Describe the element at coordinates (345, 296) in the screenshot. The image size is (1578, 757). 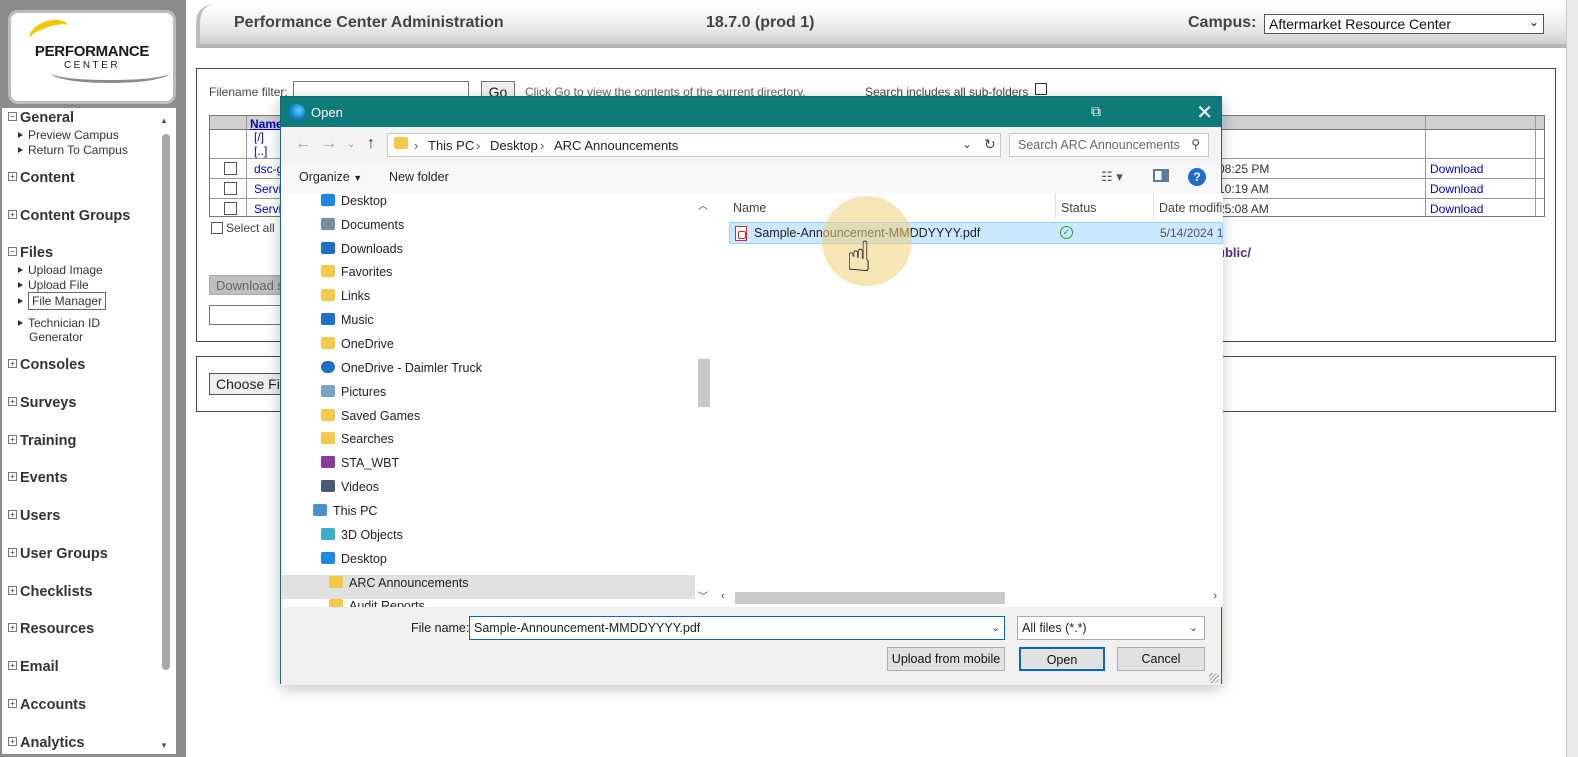
I see `tree-item-links: Links` at that location.